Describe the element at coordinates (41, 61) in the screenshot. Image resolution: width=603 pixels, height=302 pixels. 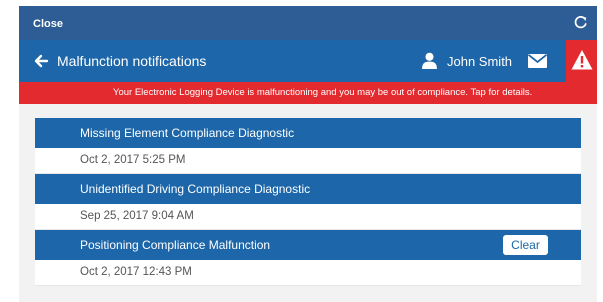
I see `back-arrow-icon` at that location.